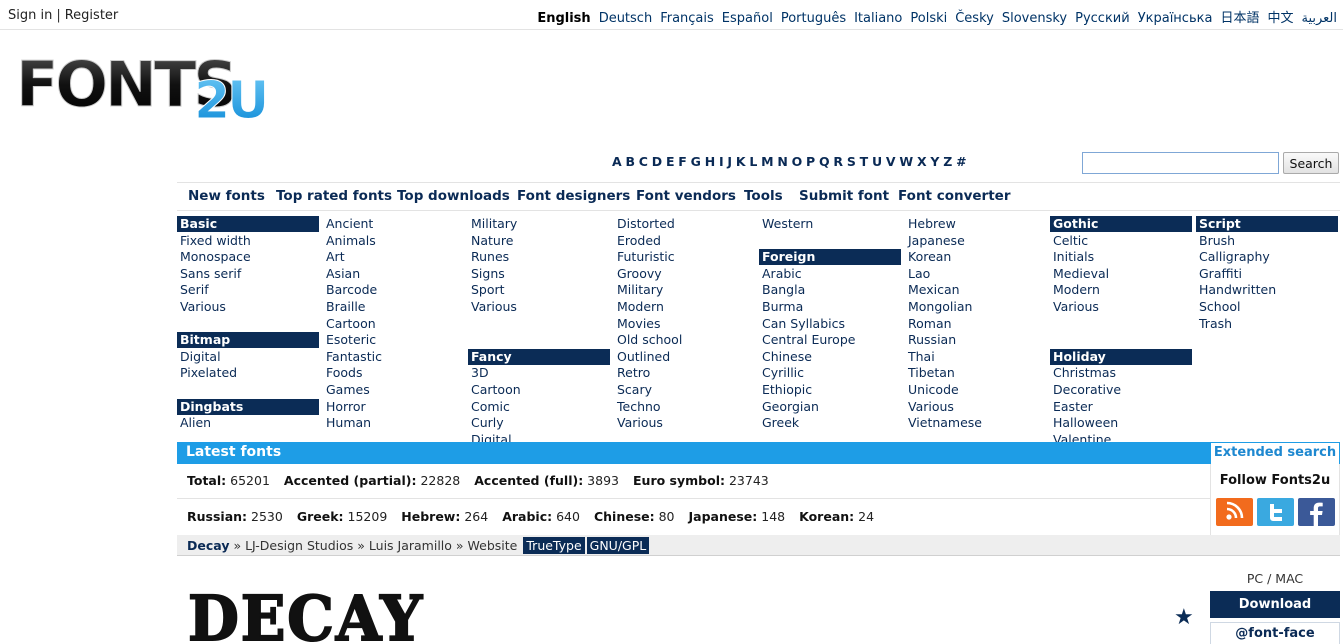 The width and height of the screenshot is (1343, 644). Describe the element at coordinates (682, 161) in the screenshot. I see `letter-link: F` at that location.